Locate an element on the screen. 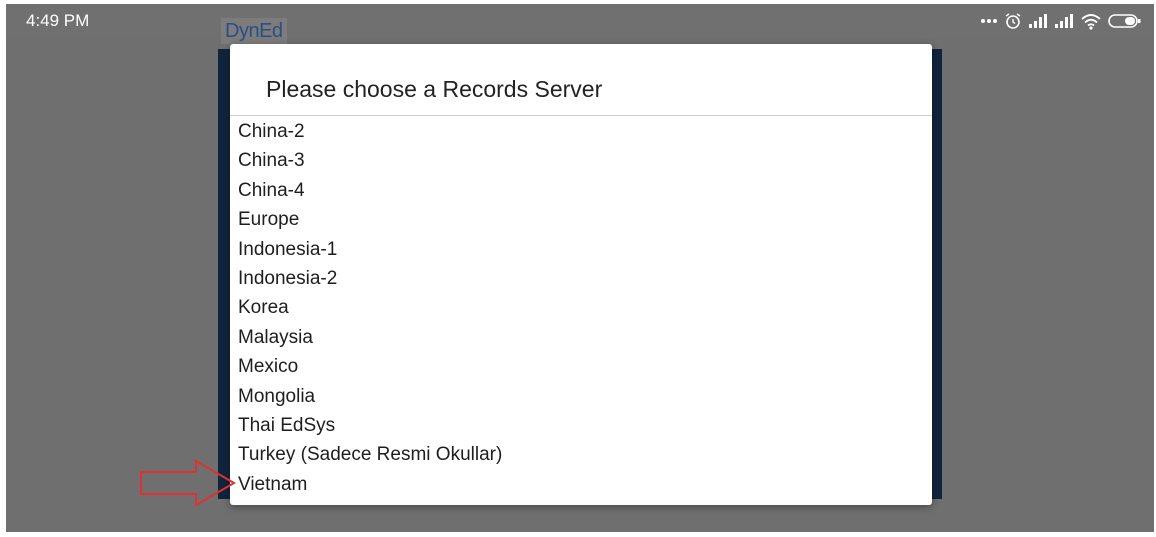  status-time: 4:49 PM is located at coordinates (58, 20).